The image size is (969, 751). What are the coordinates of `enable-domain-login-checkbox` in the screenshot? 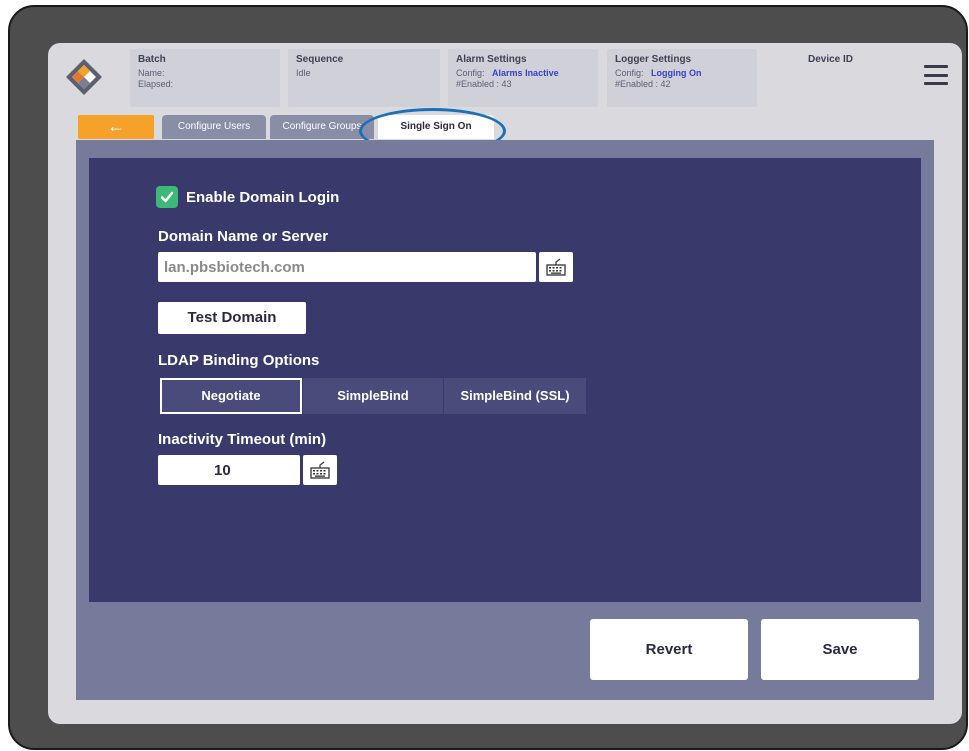 It's located at (167, 197).